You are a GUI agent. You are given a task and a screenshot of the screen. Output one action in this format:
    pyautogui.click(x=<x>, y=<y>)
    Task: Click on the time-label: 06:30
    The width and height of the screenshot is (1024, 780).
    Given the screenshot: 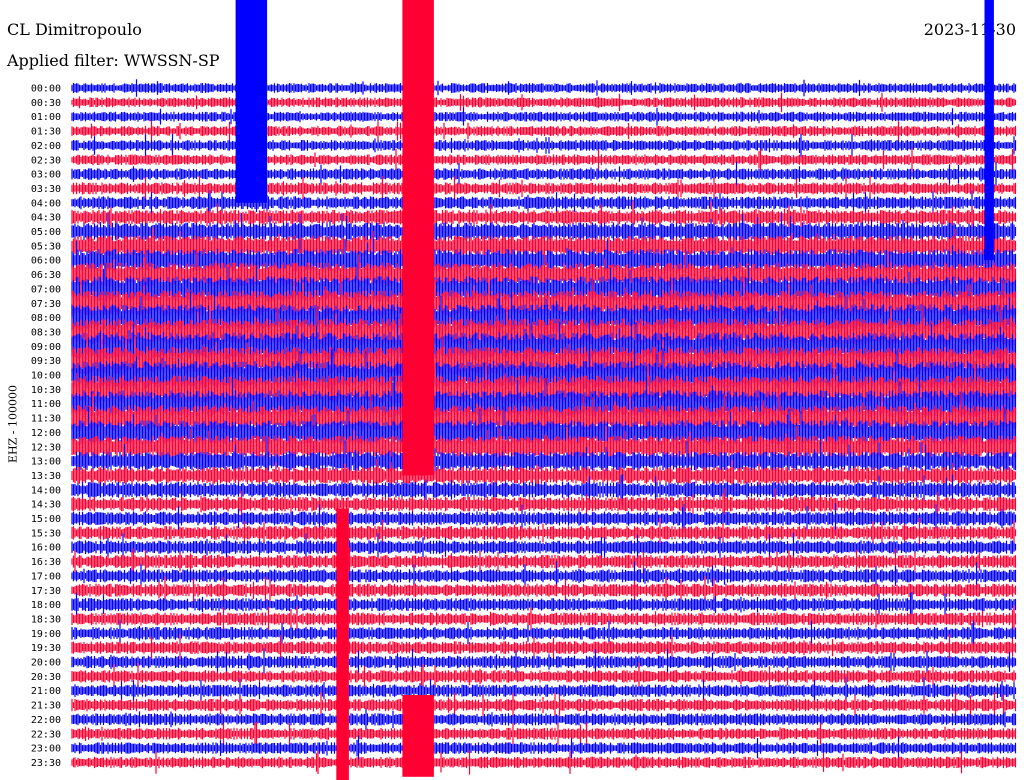 What is the action you would take?
    pyautogui.click(x=46, y=275)
    